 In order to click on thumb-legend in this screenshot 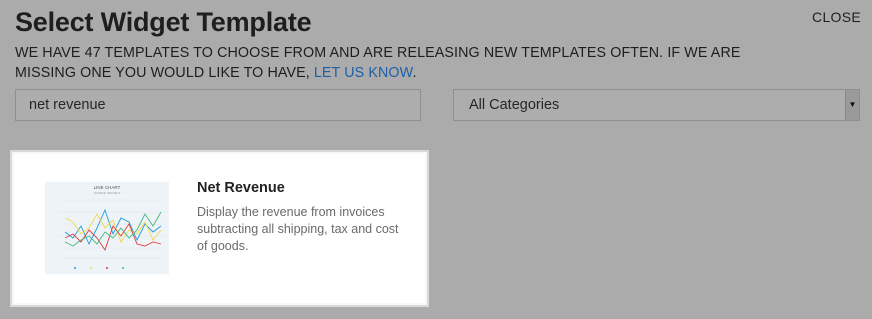, I will do `click(99, 268)`.